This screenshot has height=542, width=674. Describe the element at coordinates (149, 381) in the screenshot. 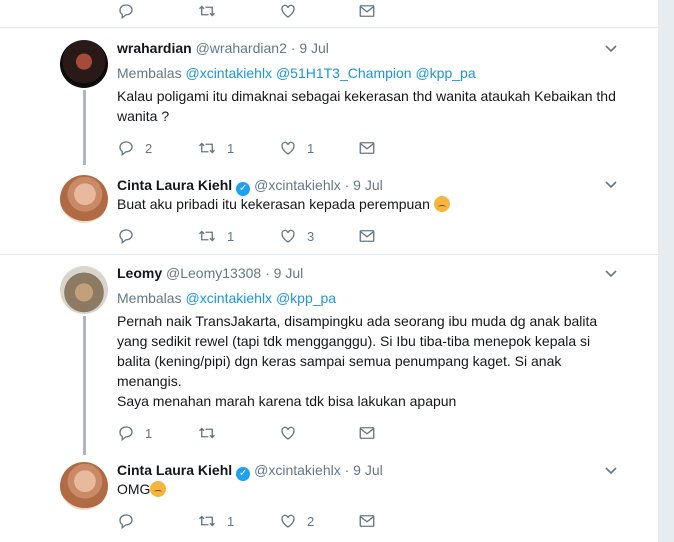

I see `tweet-text-line: menangis.` at that location.